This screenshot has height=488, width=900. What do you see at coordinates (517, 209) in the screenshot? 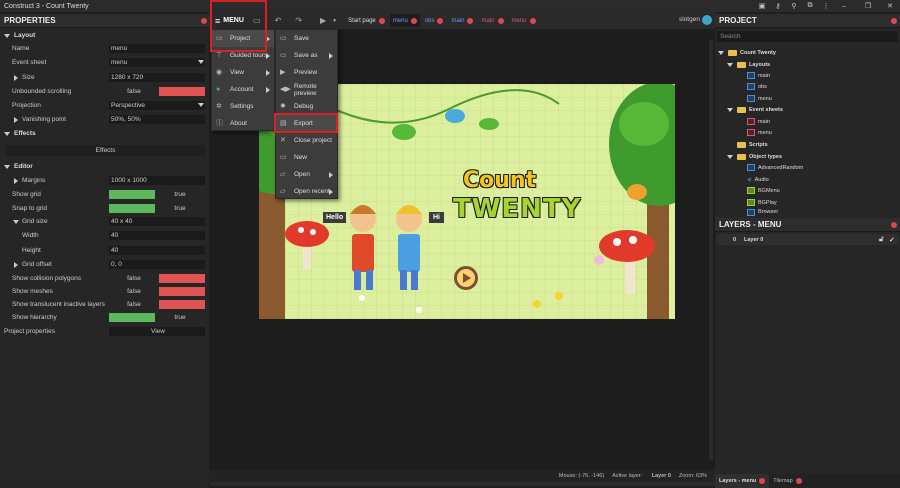
I see `game-title-line2: TWENTY` at bounding box center [517, 209].